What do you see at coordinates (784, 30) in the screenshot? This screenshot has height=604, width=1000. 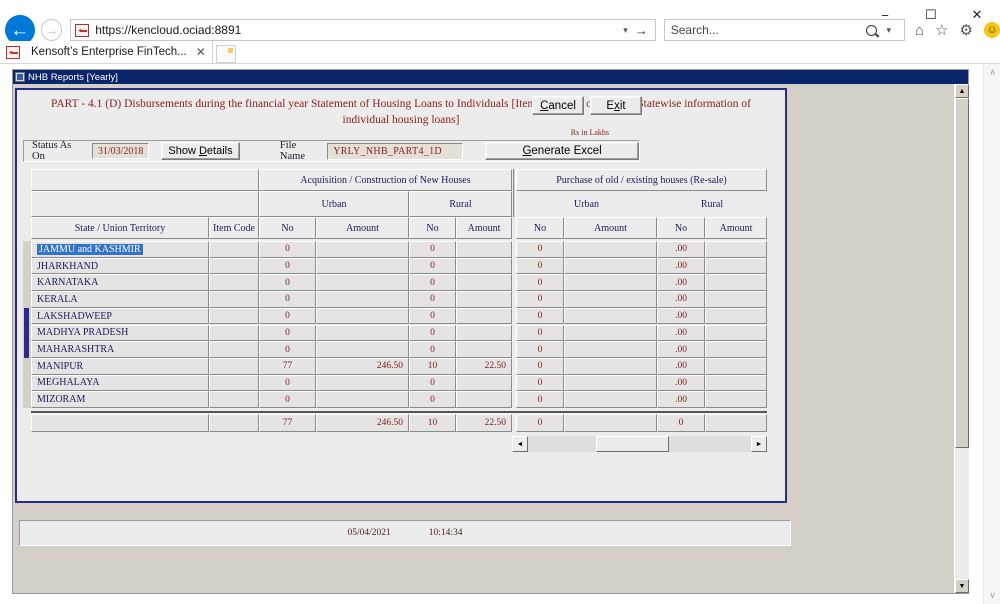 I see `search-input: Search... ▾` at bounding box center [784, 30].